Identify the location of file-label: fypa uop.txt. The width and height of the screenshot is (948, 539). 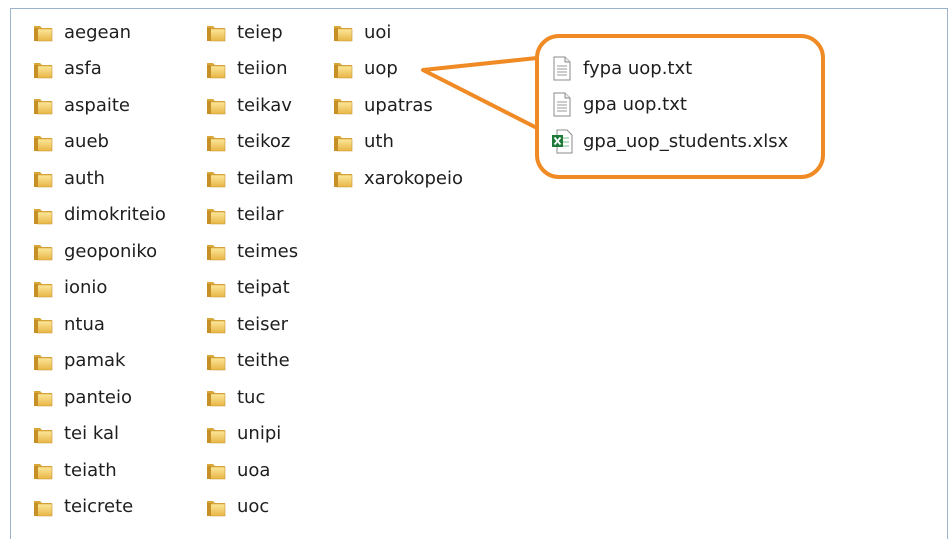
(638, 68).